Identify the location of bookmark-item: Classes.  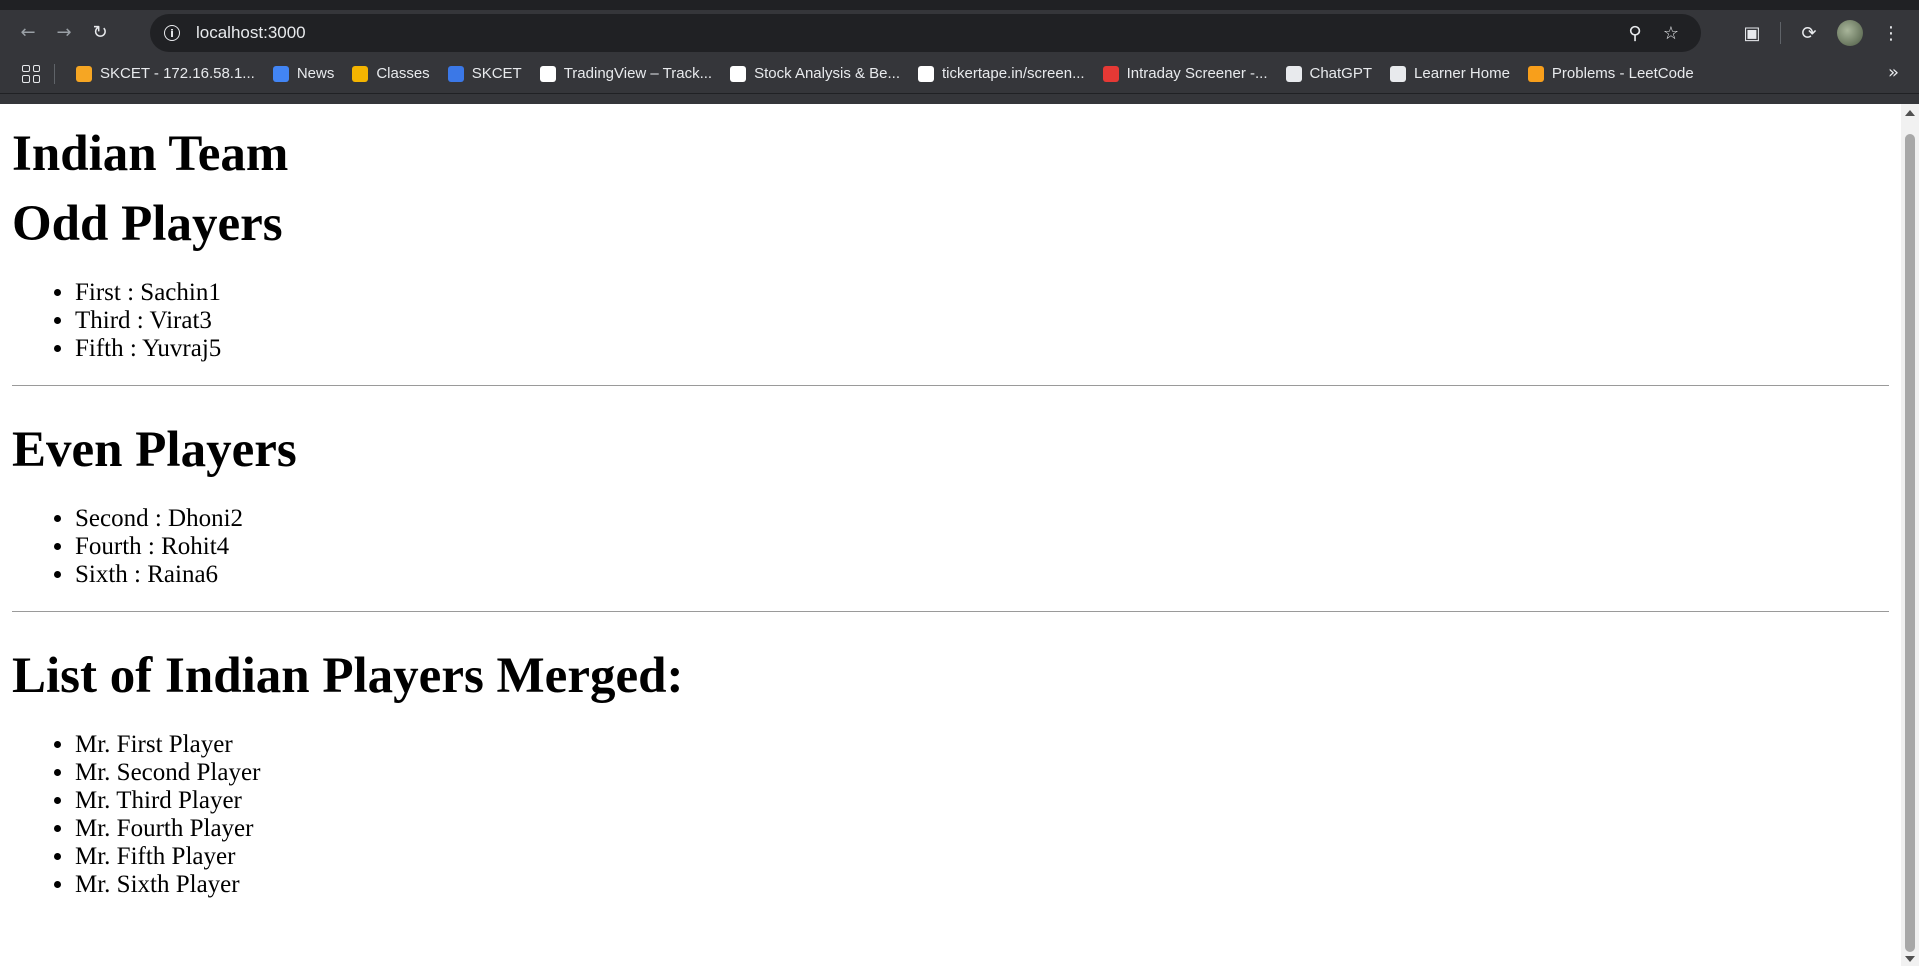
(390, 74).